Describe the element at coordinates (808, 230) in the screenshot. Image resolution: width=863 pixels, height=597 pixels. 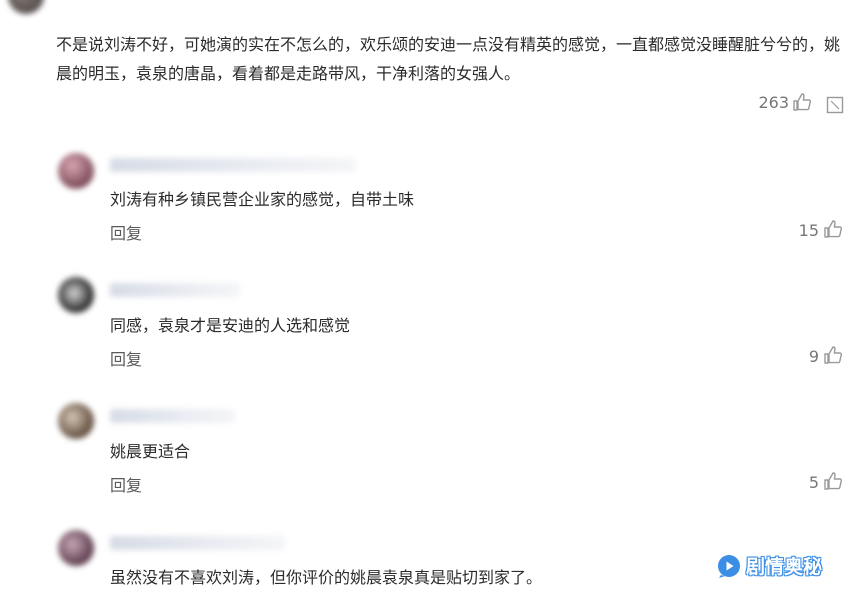
I see `like-count: 15` at that location.